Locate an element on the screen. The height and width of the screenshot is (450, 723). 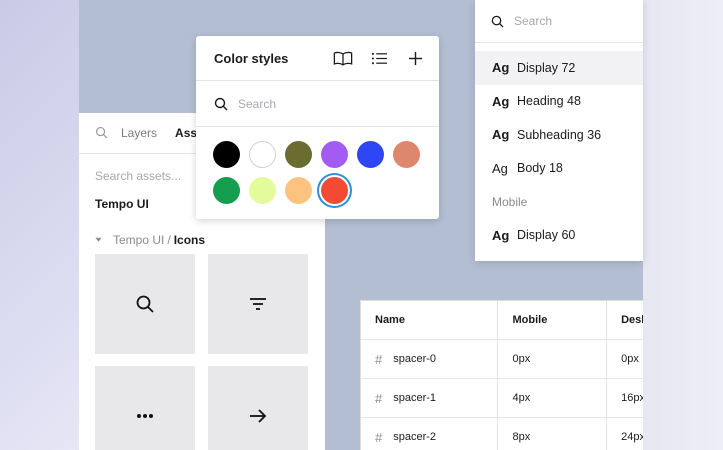
text-style-search-input is located at coordinates (574, 21).